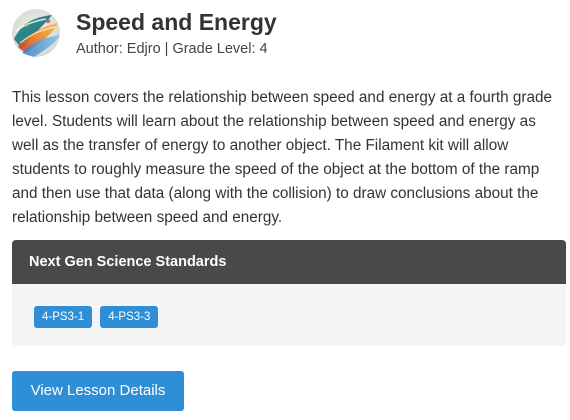 Image resolution: width=570 pixels, height=420 pixels. What do you see at coordinates (289, 306) in the screenshot?
I see `standards-badge-list: 4-PS3-1 4-PS3-3` at bounding box center [289, 306].